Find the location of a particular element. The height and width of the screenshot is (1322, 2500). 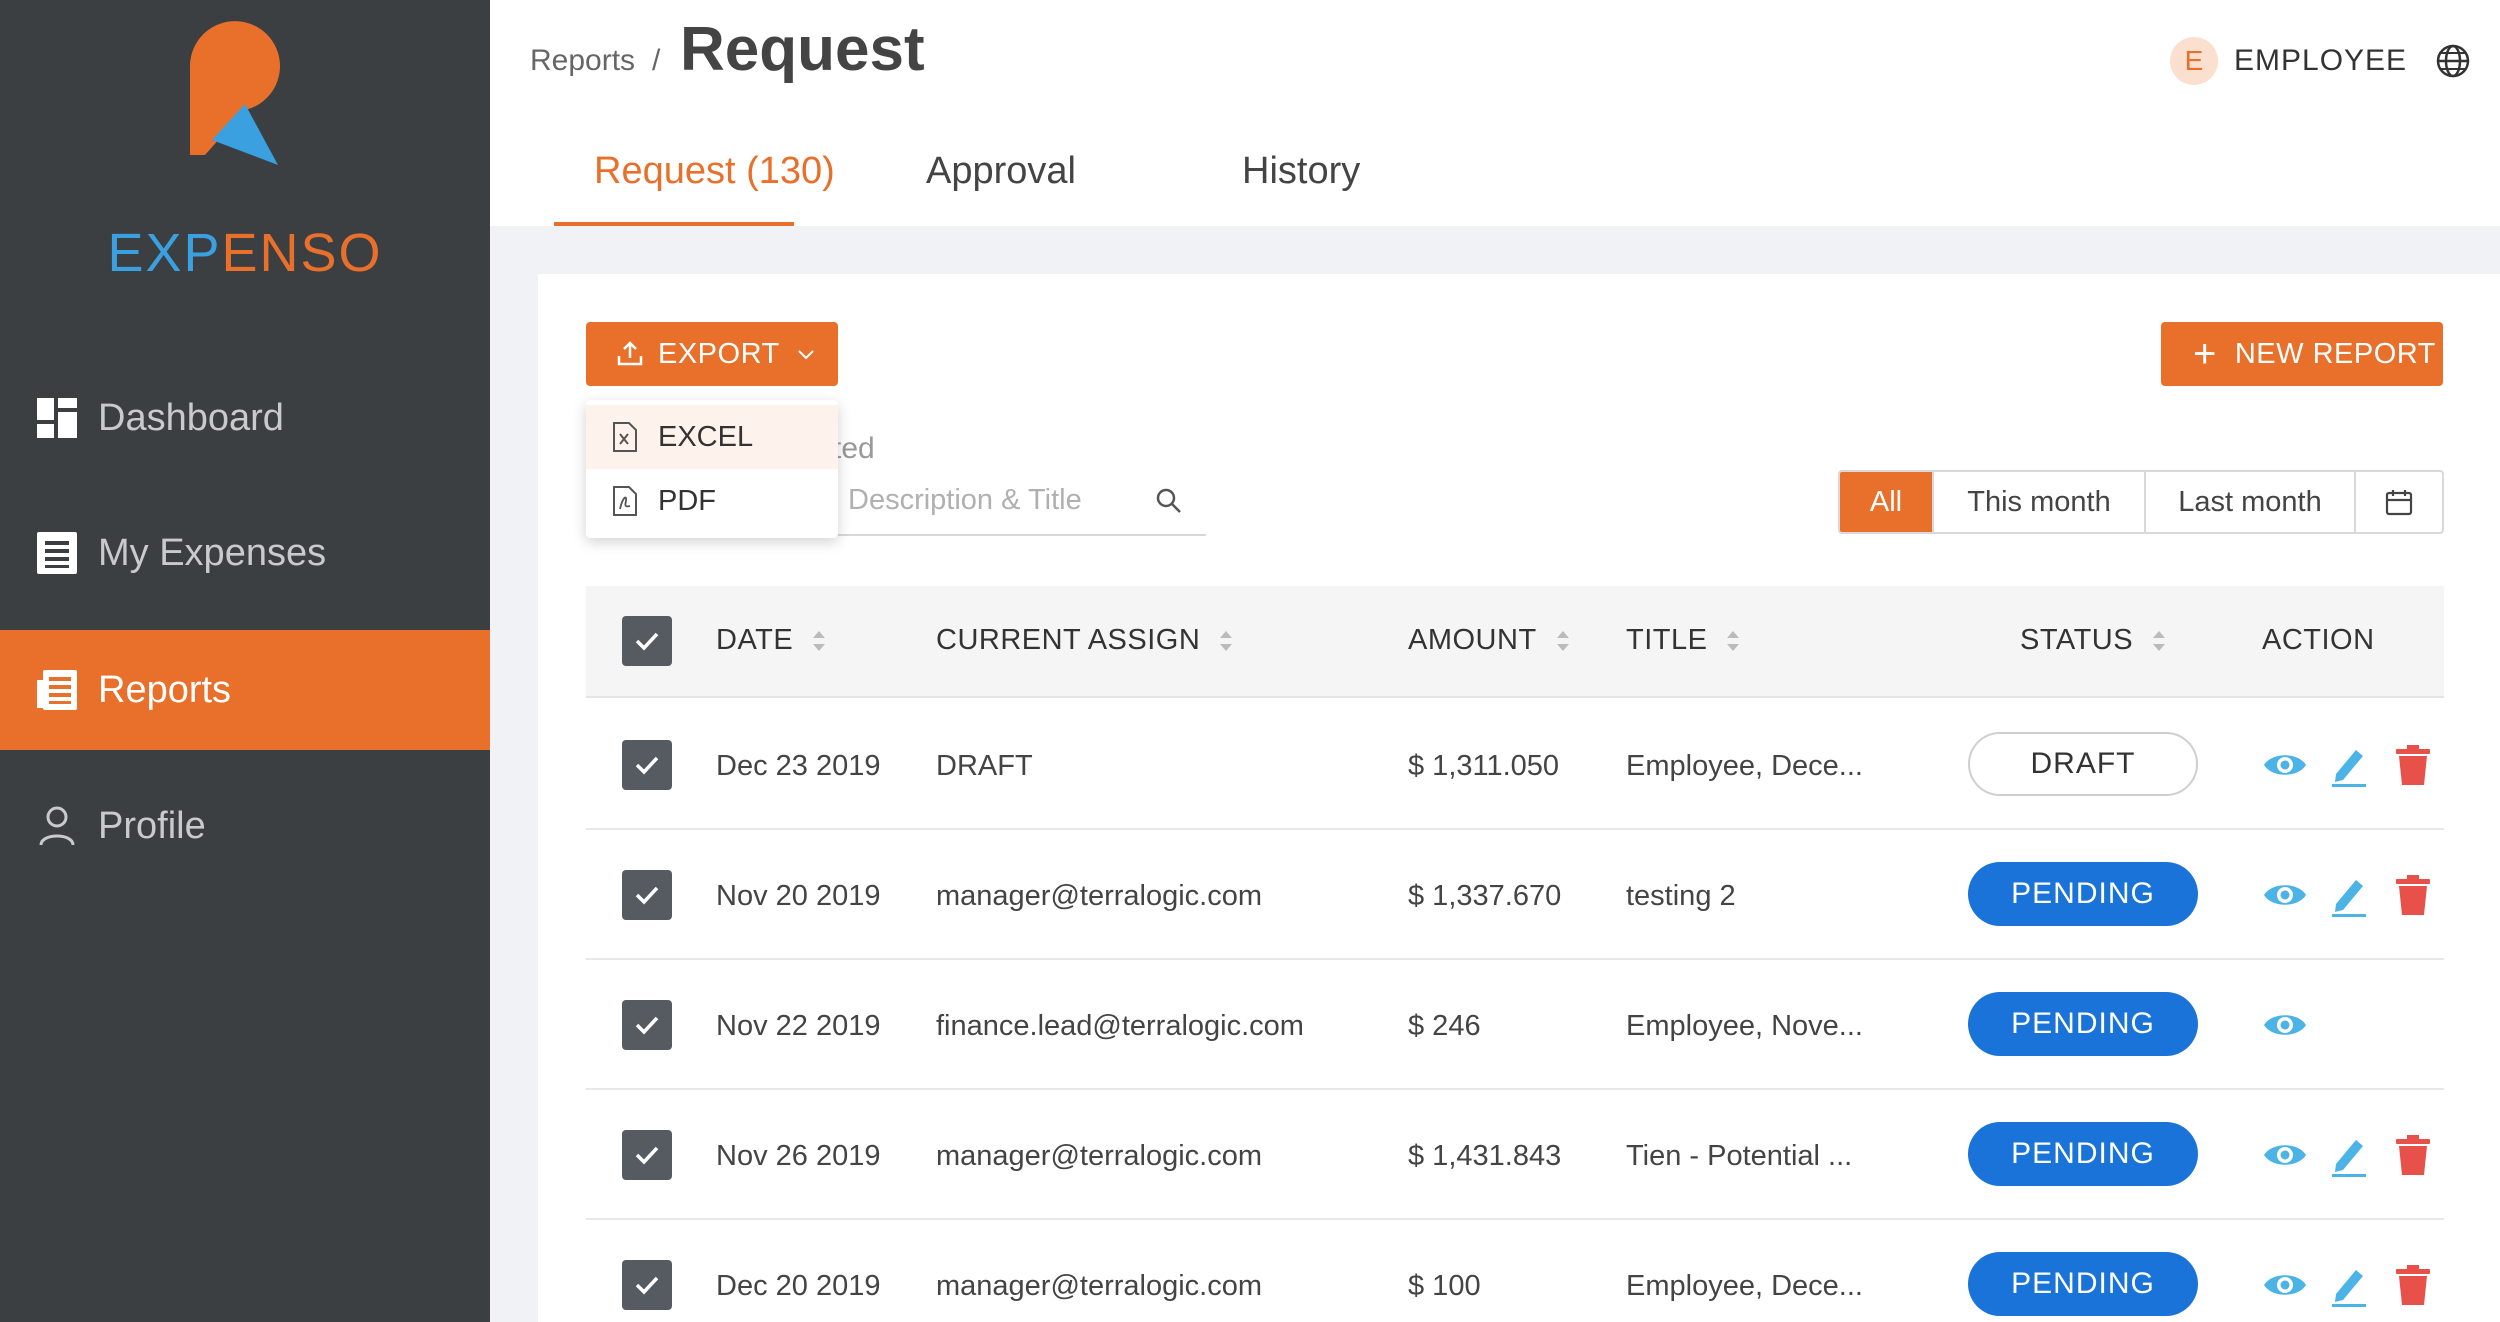

sidebar-item-my-expenses: My Expenses is located at coordinates (245, 553).